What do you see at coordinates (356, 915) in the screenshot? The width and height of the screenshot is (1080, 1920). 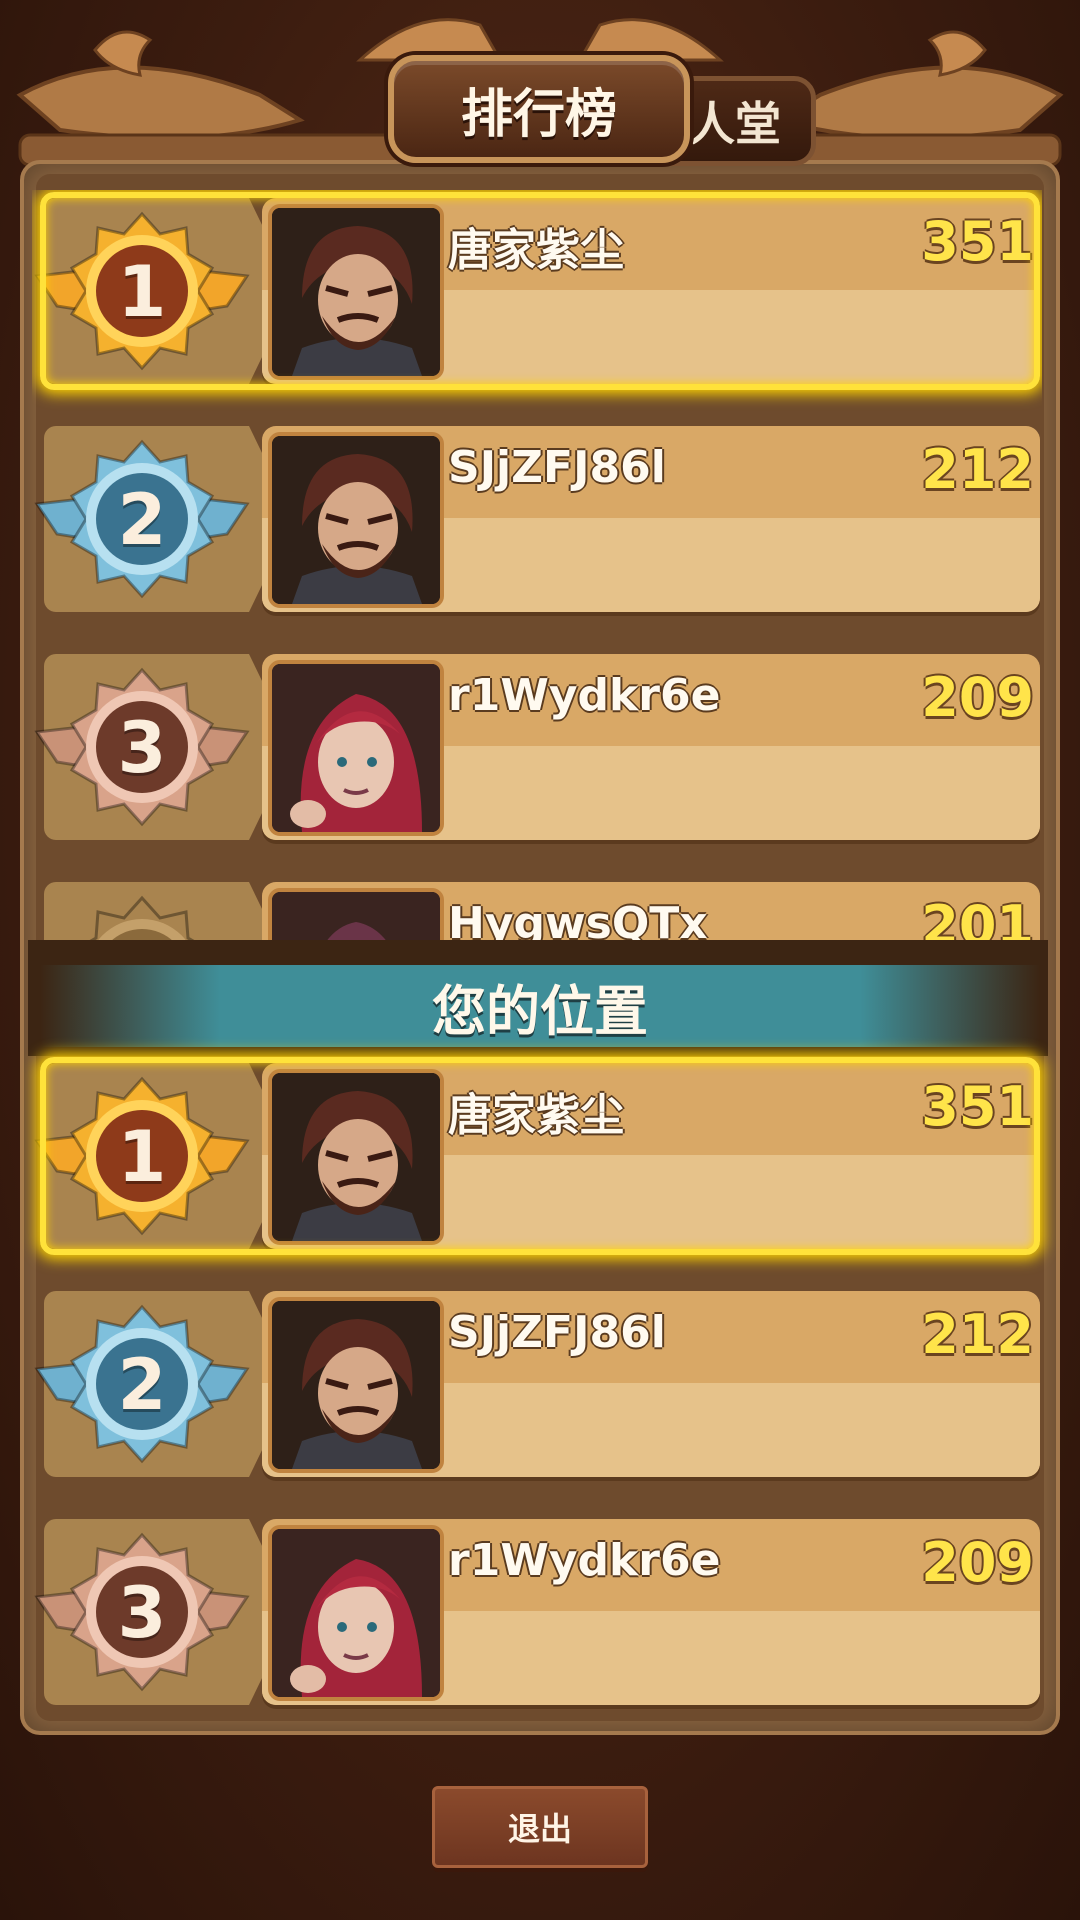 I see `hooded-figure-icon` at bounding box center [356, 915].